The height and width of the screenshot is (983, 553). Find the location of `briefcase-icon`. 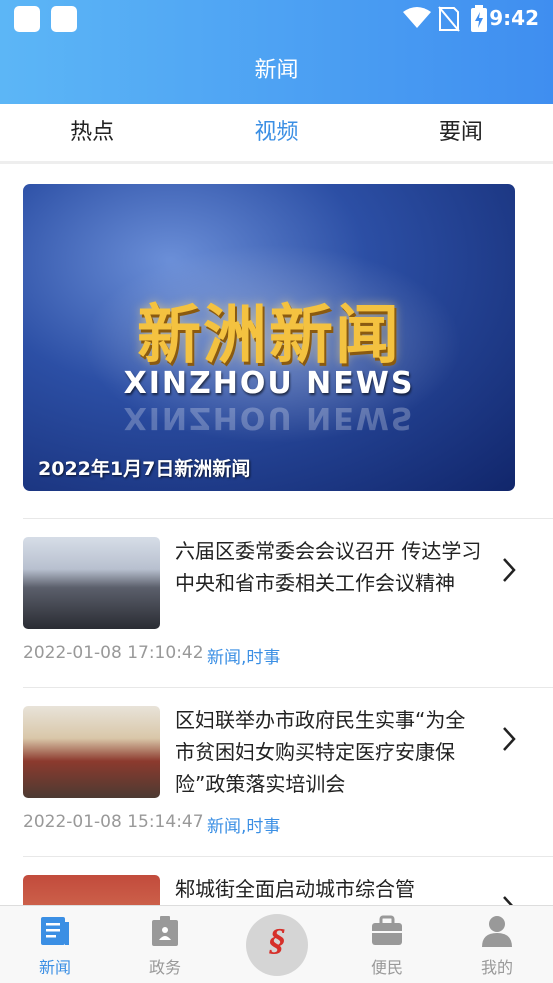

briefcase-icon is located at coordinates (387, 930).